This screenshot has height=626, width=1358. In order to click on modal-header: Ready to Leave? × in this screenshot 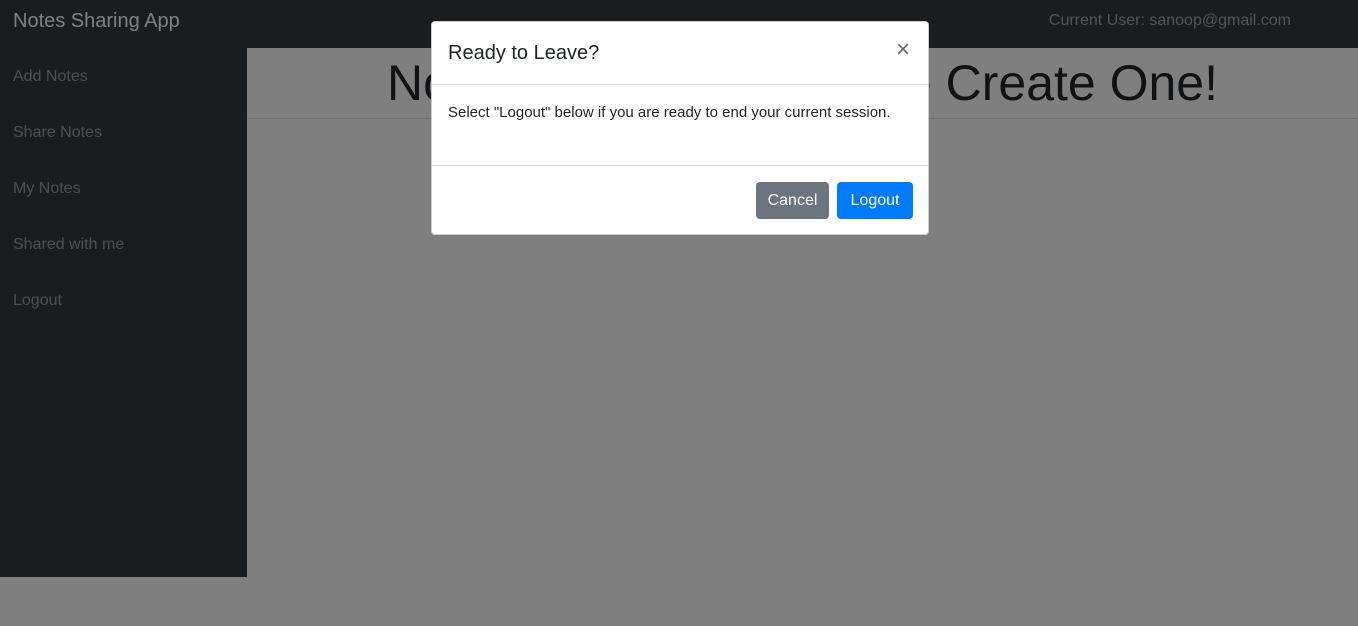, I will do `click(680, 53)`.